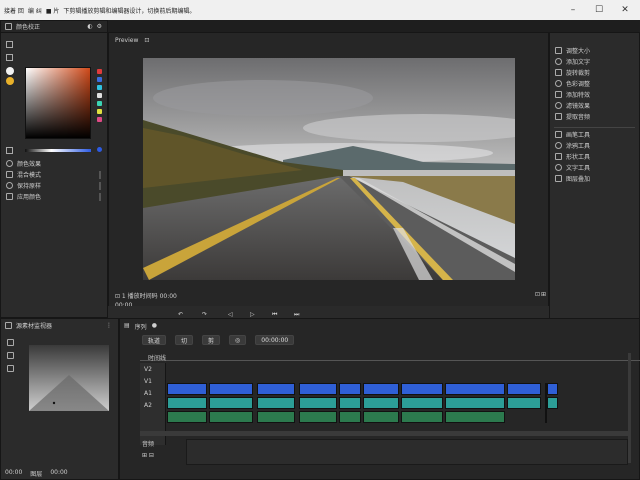  What do you see at coordinates (594, 50) in the screenshot?
I see `property-item: 调整大小` at bounding box center [594, 50].